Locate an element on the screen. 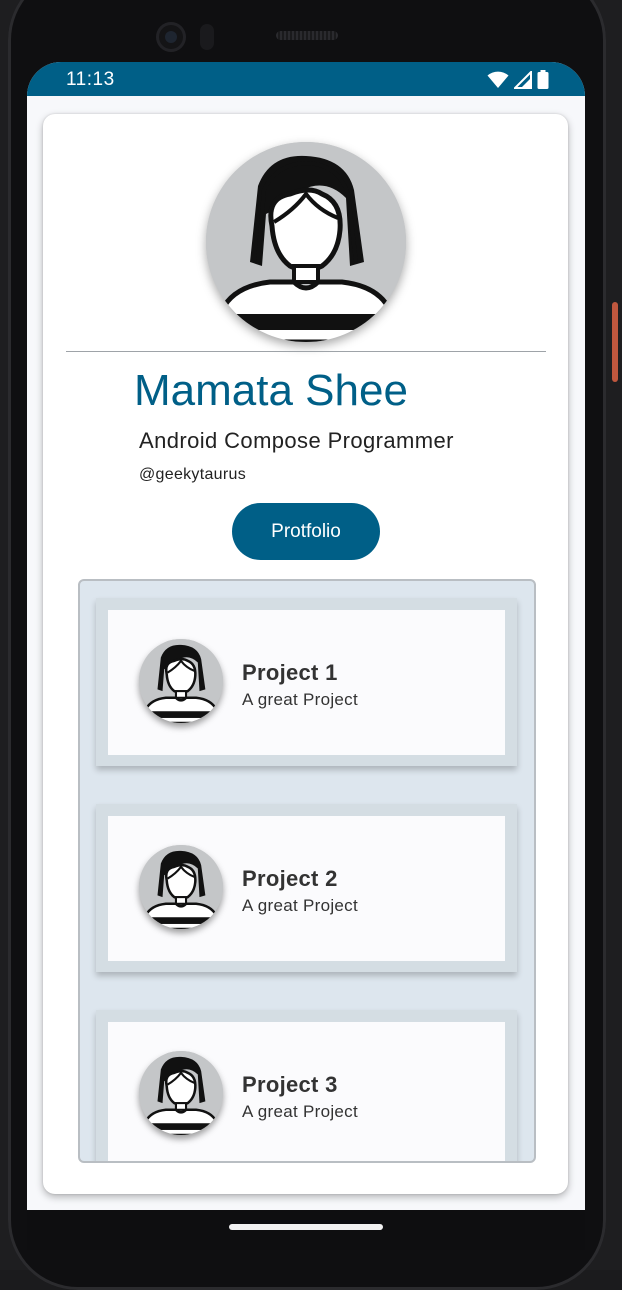 The image size is (622, 1290). earpiece-speaker is located at coordinates (307, 35).